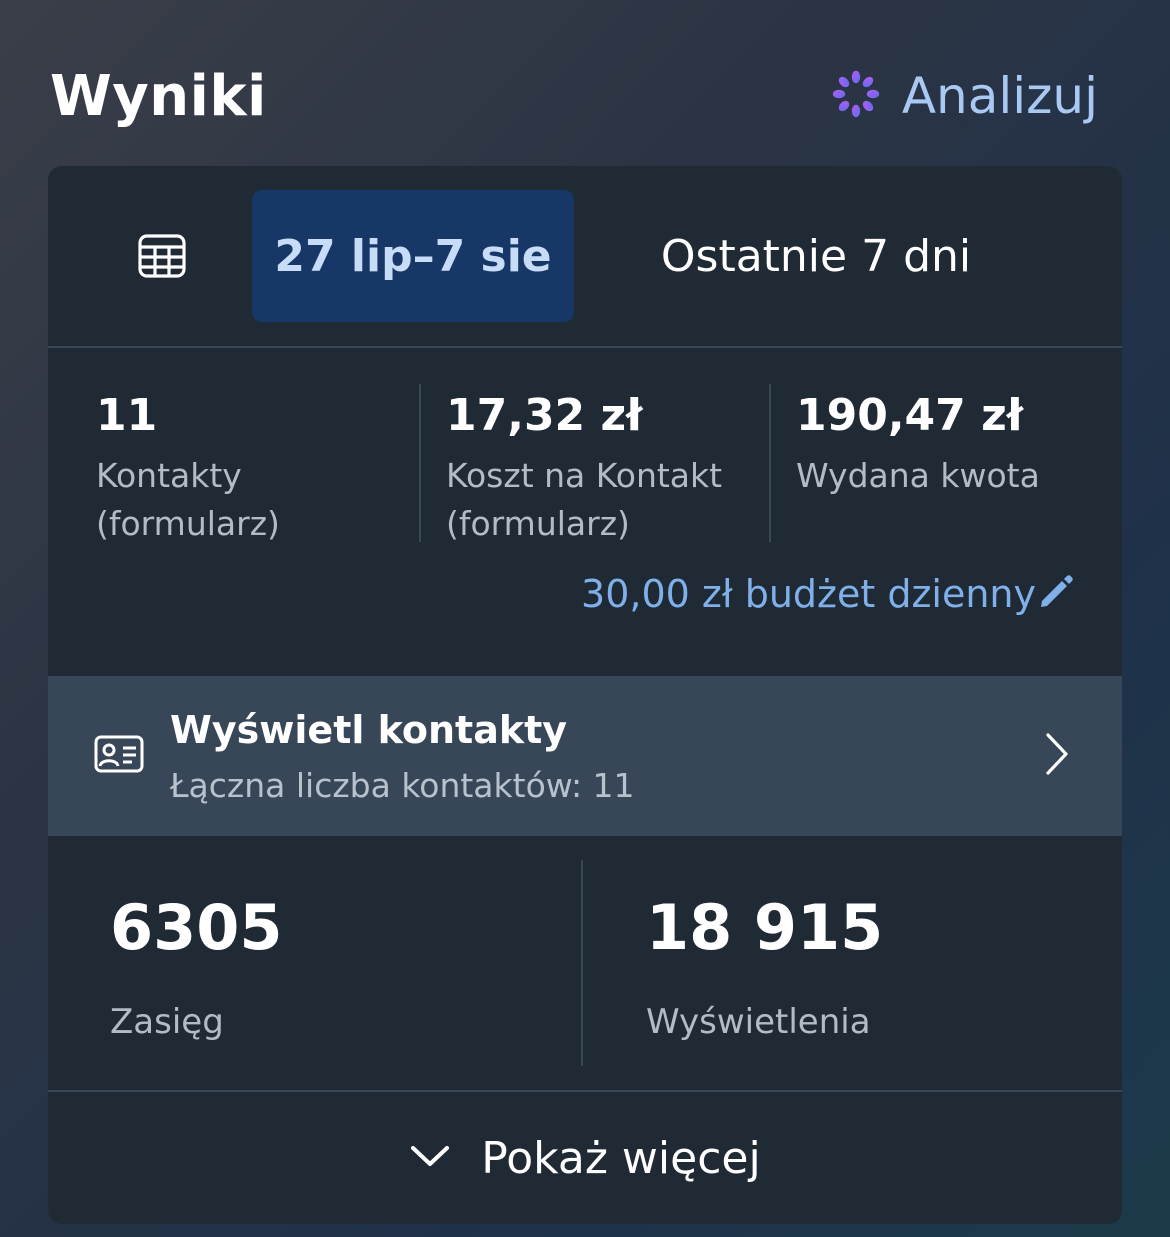 The width and height of the screenshot is (1170, 1237). Describe the element at coordinates (413, 256) in the screenshot. I see `tab-date-range: 27 lip–7 sie` at that location.